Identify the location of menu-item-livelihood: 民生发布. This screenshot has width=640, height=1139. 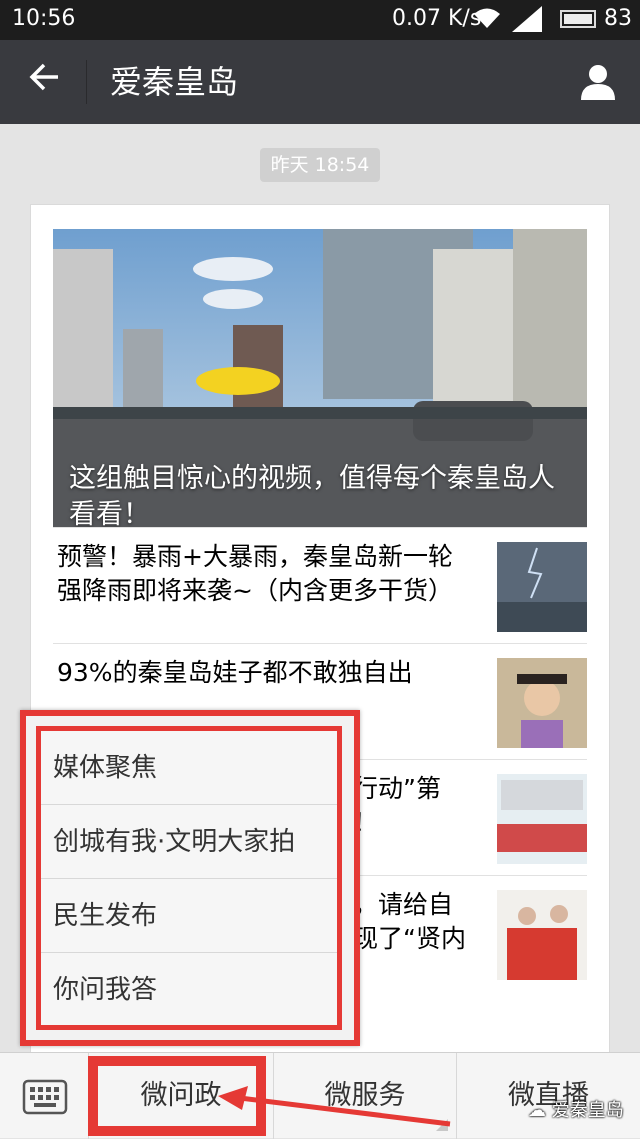
(189, 916).